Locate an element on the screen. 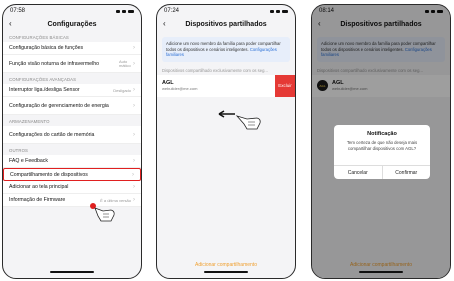 This screenshot has width=454, height=281. status-bar: 07:24 is located at coordinates (226, 11).